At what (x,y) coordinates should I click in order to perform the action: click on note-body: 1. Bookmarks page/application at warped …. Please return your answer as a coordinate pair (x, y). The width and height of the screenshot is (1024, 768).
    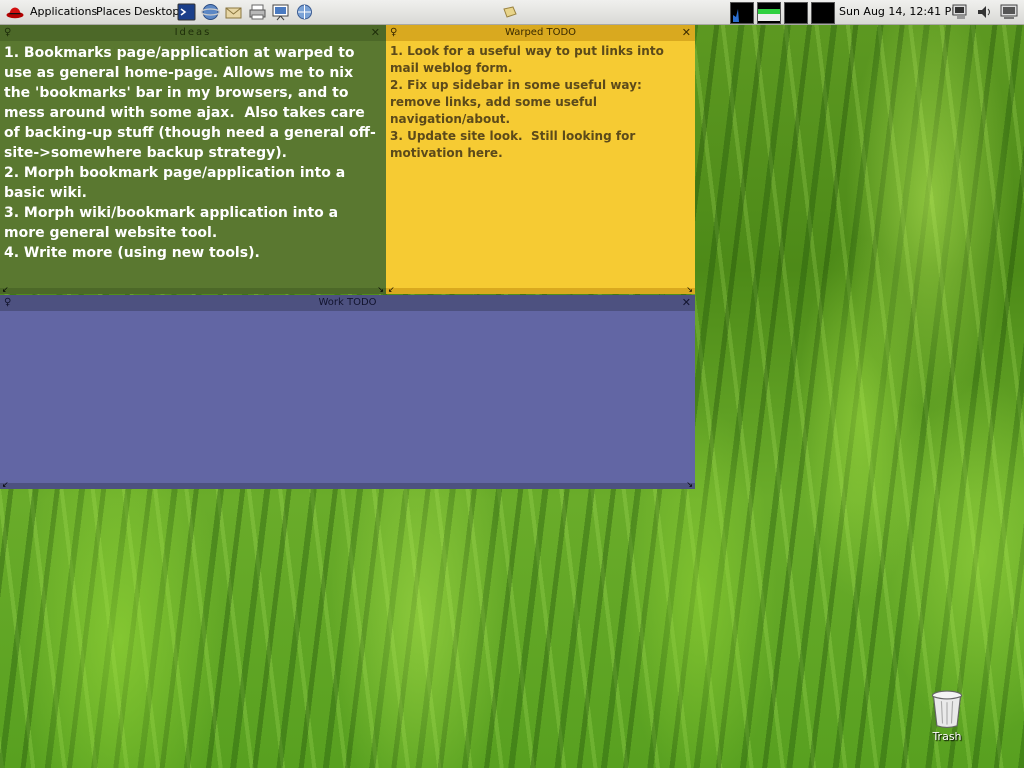
    Looking at the image, I should click on (193, 153).